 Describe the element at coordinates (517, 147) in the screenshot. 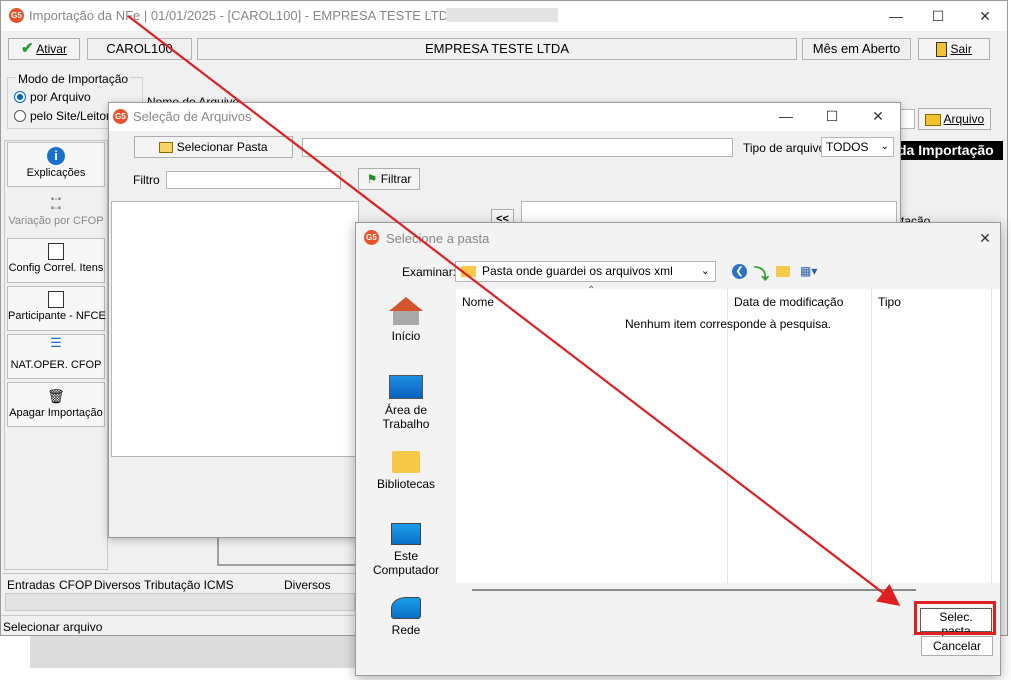

I see `folder-path-input` at that location.